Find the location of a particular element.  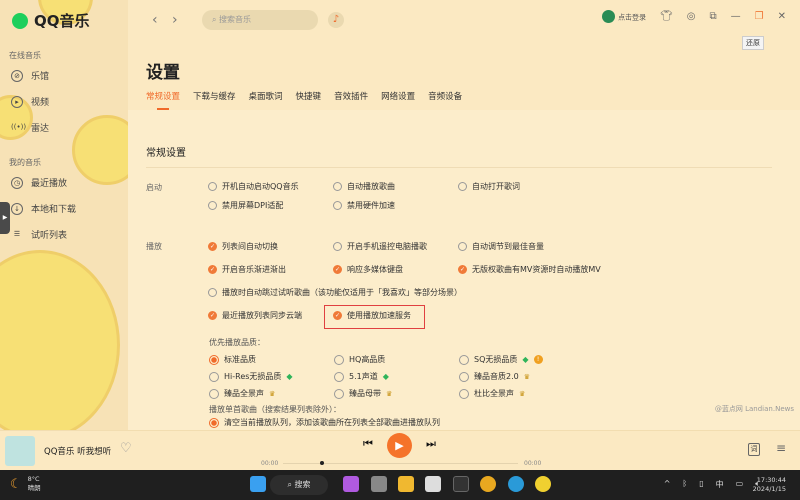

tab-audio-device: 音频设备 is located at coordinates (445, 96).